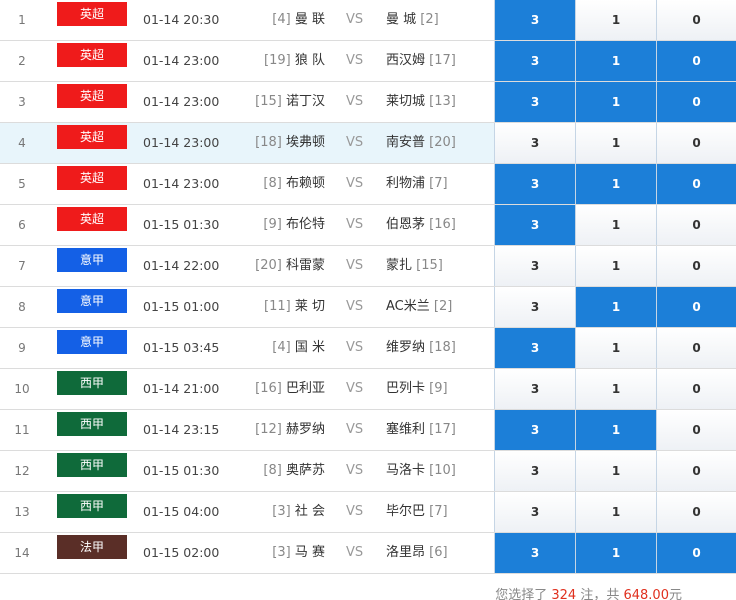 This screenshot has height=600, width=736. What do you see at coordinates (268, 142) in the screenshot?
I see `home-rank: [18]` at bounding box center [268, 142].